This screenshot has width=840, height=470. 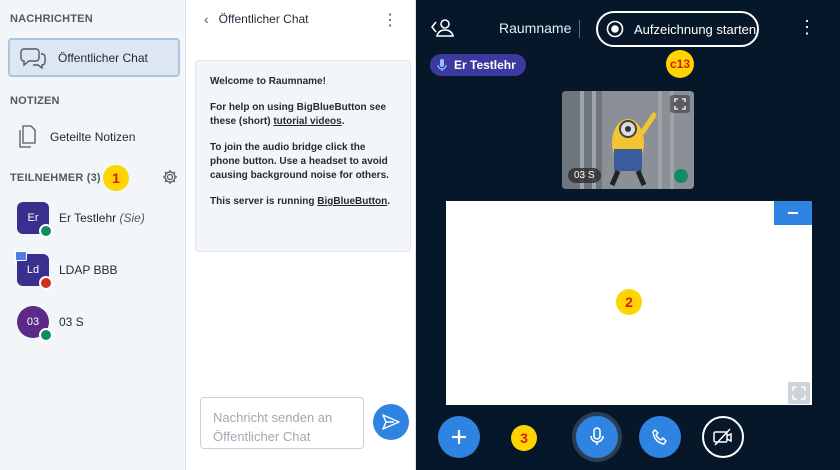 I want to click on annotation-marker-2: 2, so click(x=629, y=302).